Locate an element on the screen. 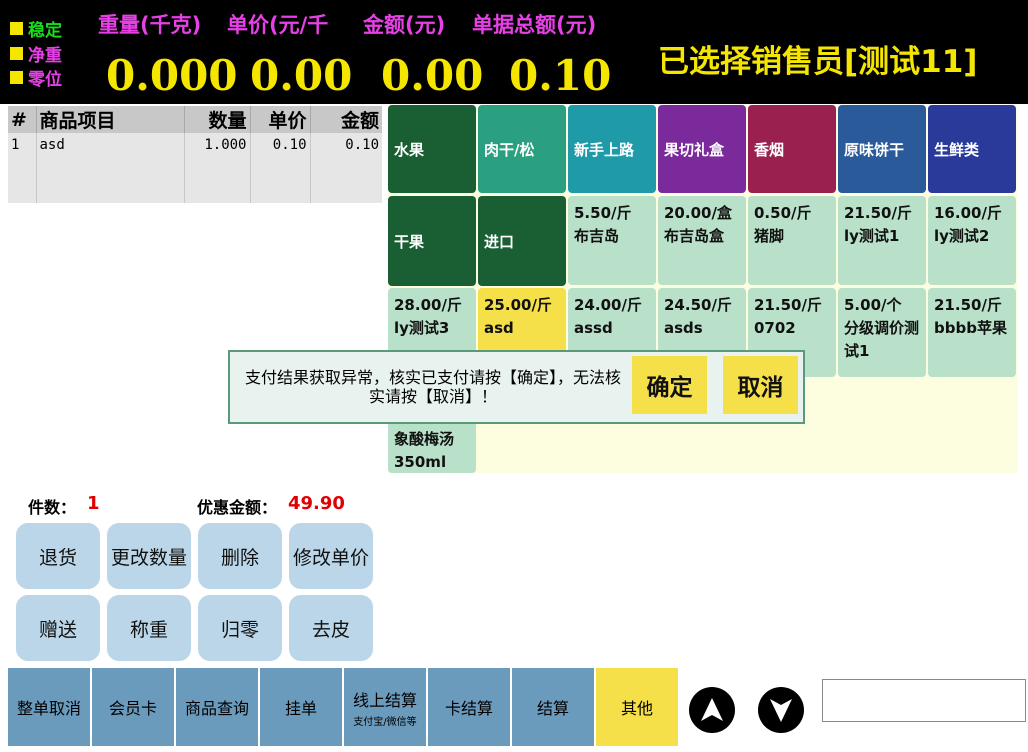  product-price: 20.00/盒 is located at coordinates (698, 213).